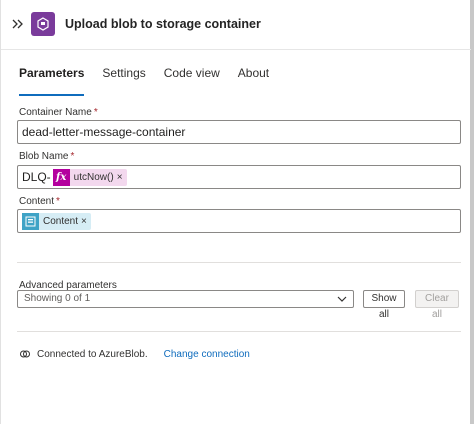 The height and width of the screenshot is (424, 474). Describe the element at coordinates (384, 305) in the screenshot. I see `show-all-button: Show all` at that location.